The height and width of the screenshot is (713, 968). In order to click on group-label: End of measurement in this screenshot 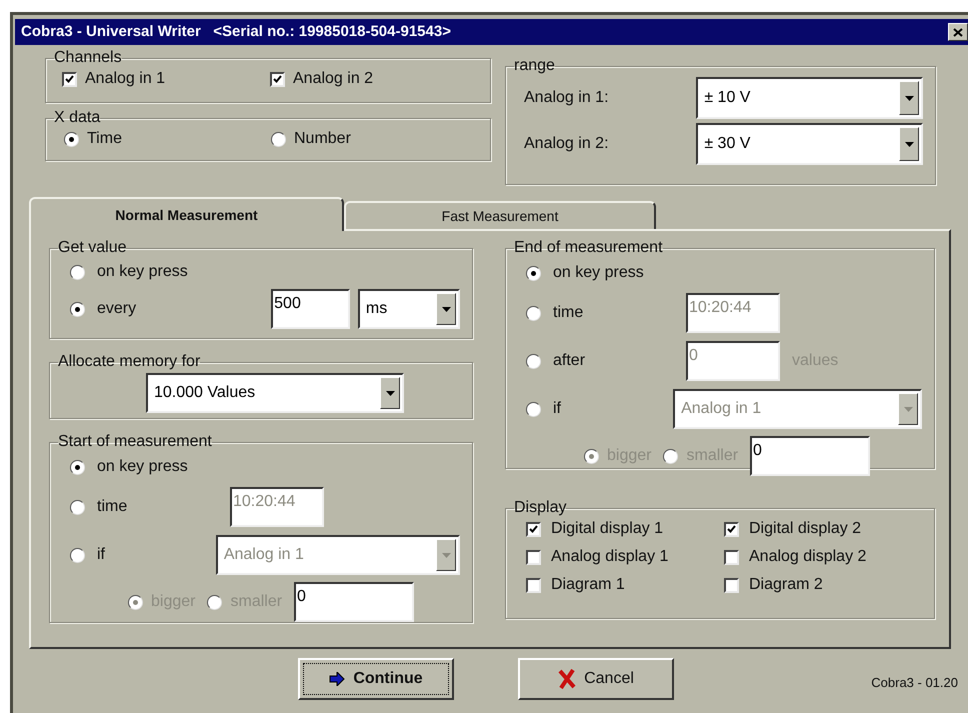, I will do `click(588, 248)`.